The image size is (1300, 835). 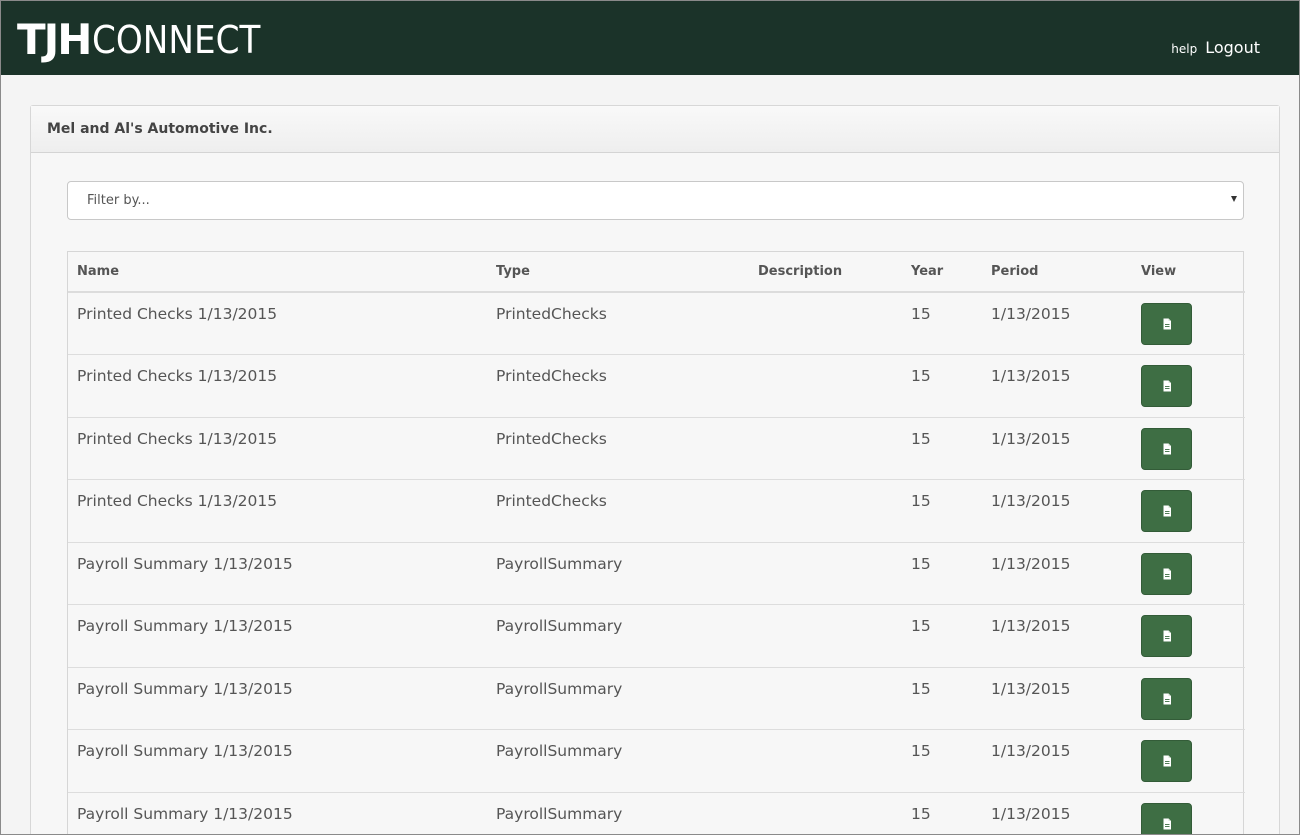 I want to click on top-links: help Logout, so click(x=1215, y=47).